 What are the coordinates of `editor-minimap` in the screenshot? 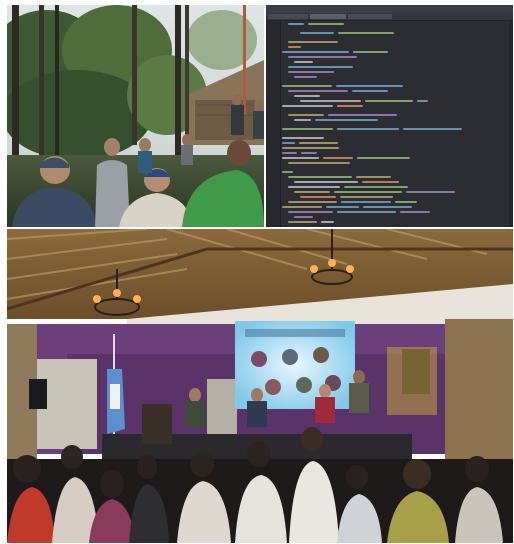 It's located at (511, 124).